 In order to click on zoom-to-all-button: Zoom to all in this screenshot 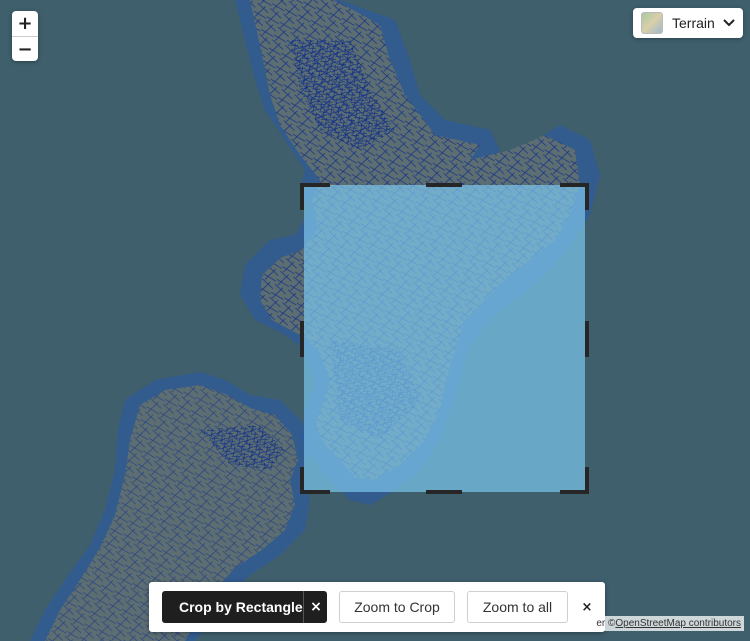, I will do `click(517, 607)`.